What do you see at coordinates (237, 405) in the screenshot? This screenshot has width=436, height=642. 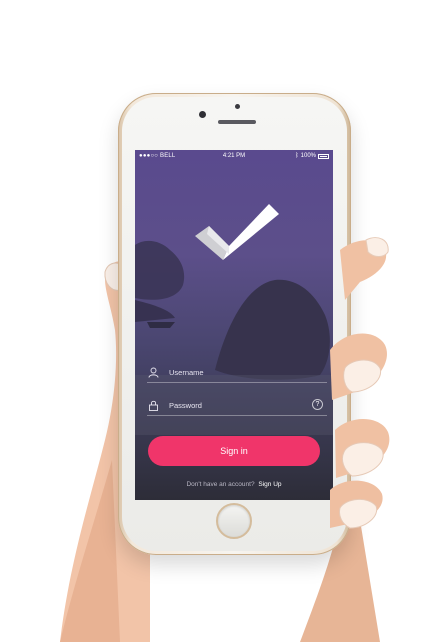 I see `password-field: Password ?` at bounding box center [237, 405].